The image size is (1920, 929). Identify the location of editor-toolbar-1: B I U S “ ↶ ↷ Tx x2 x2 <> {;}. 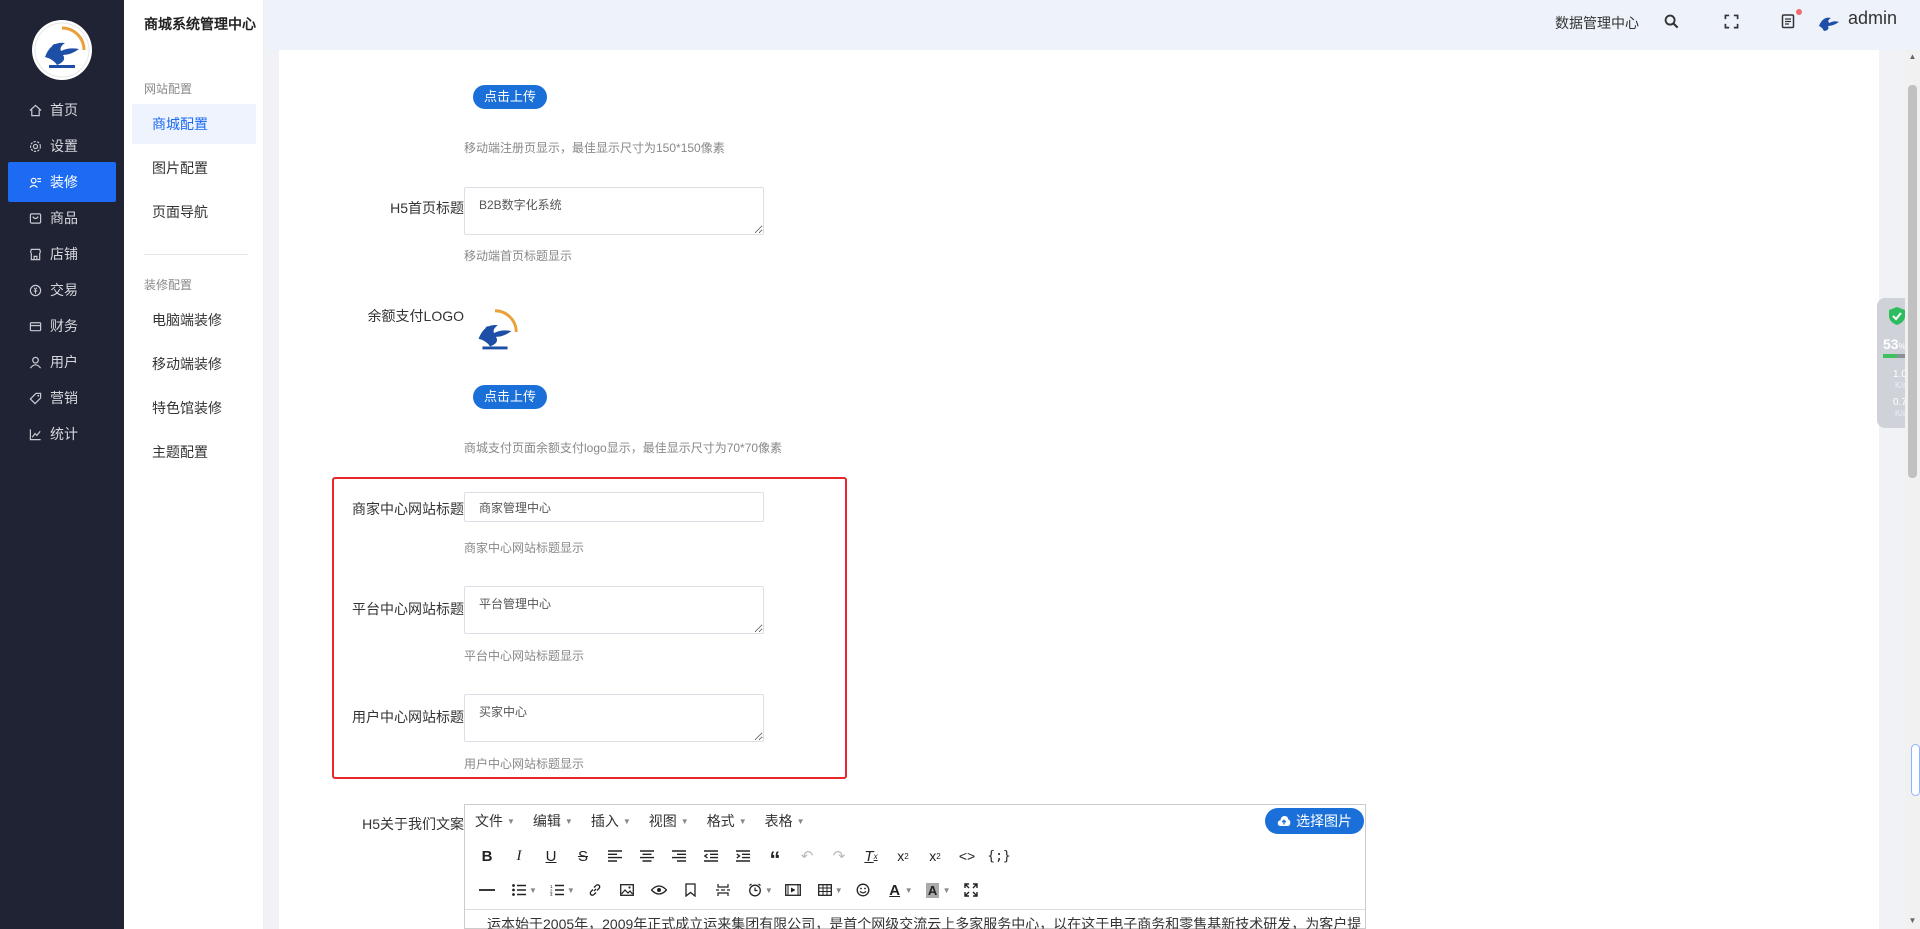
(740, 856).